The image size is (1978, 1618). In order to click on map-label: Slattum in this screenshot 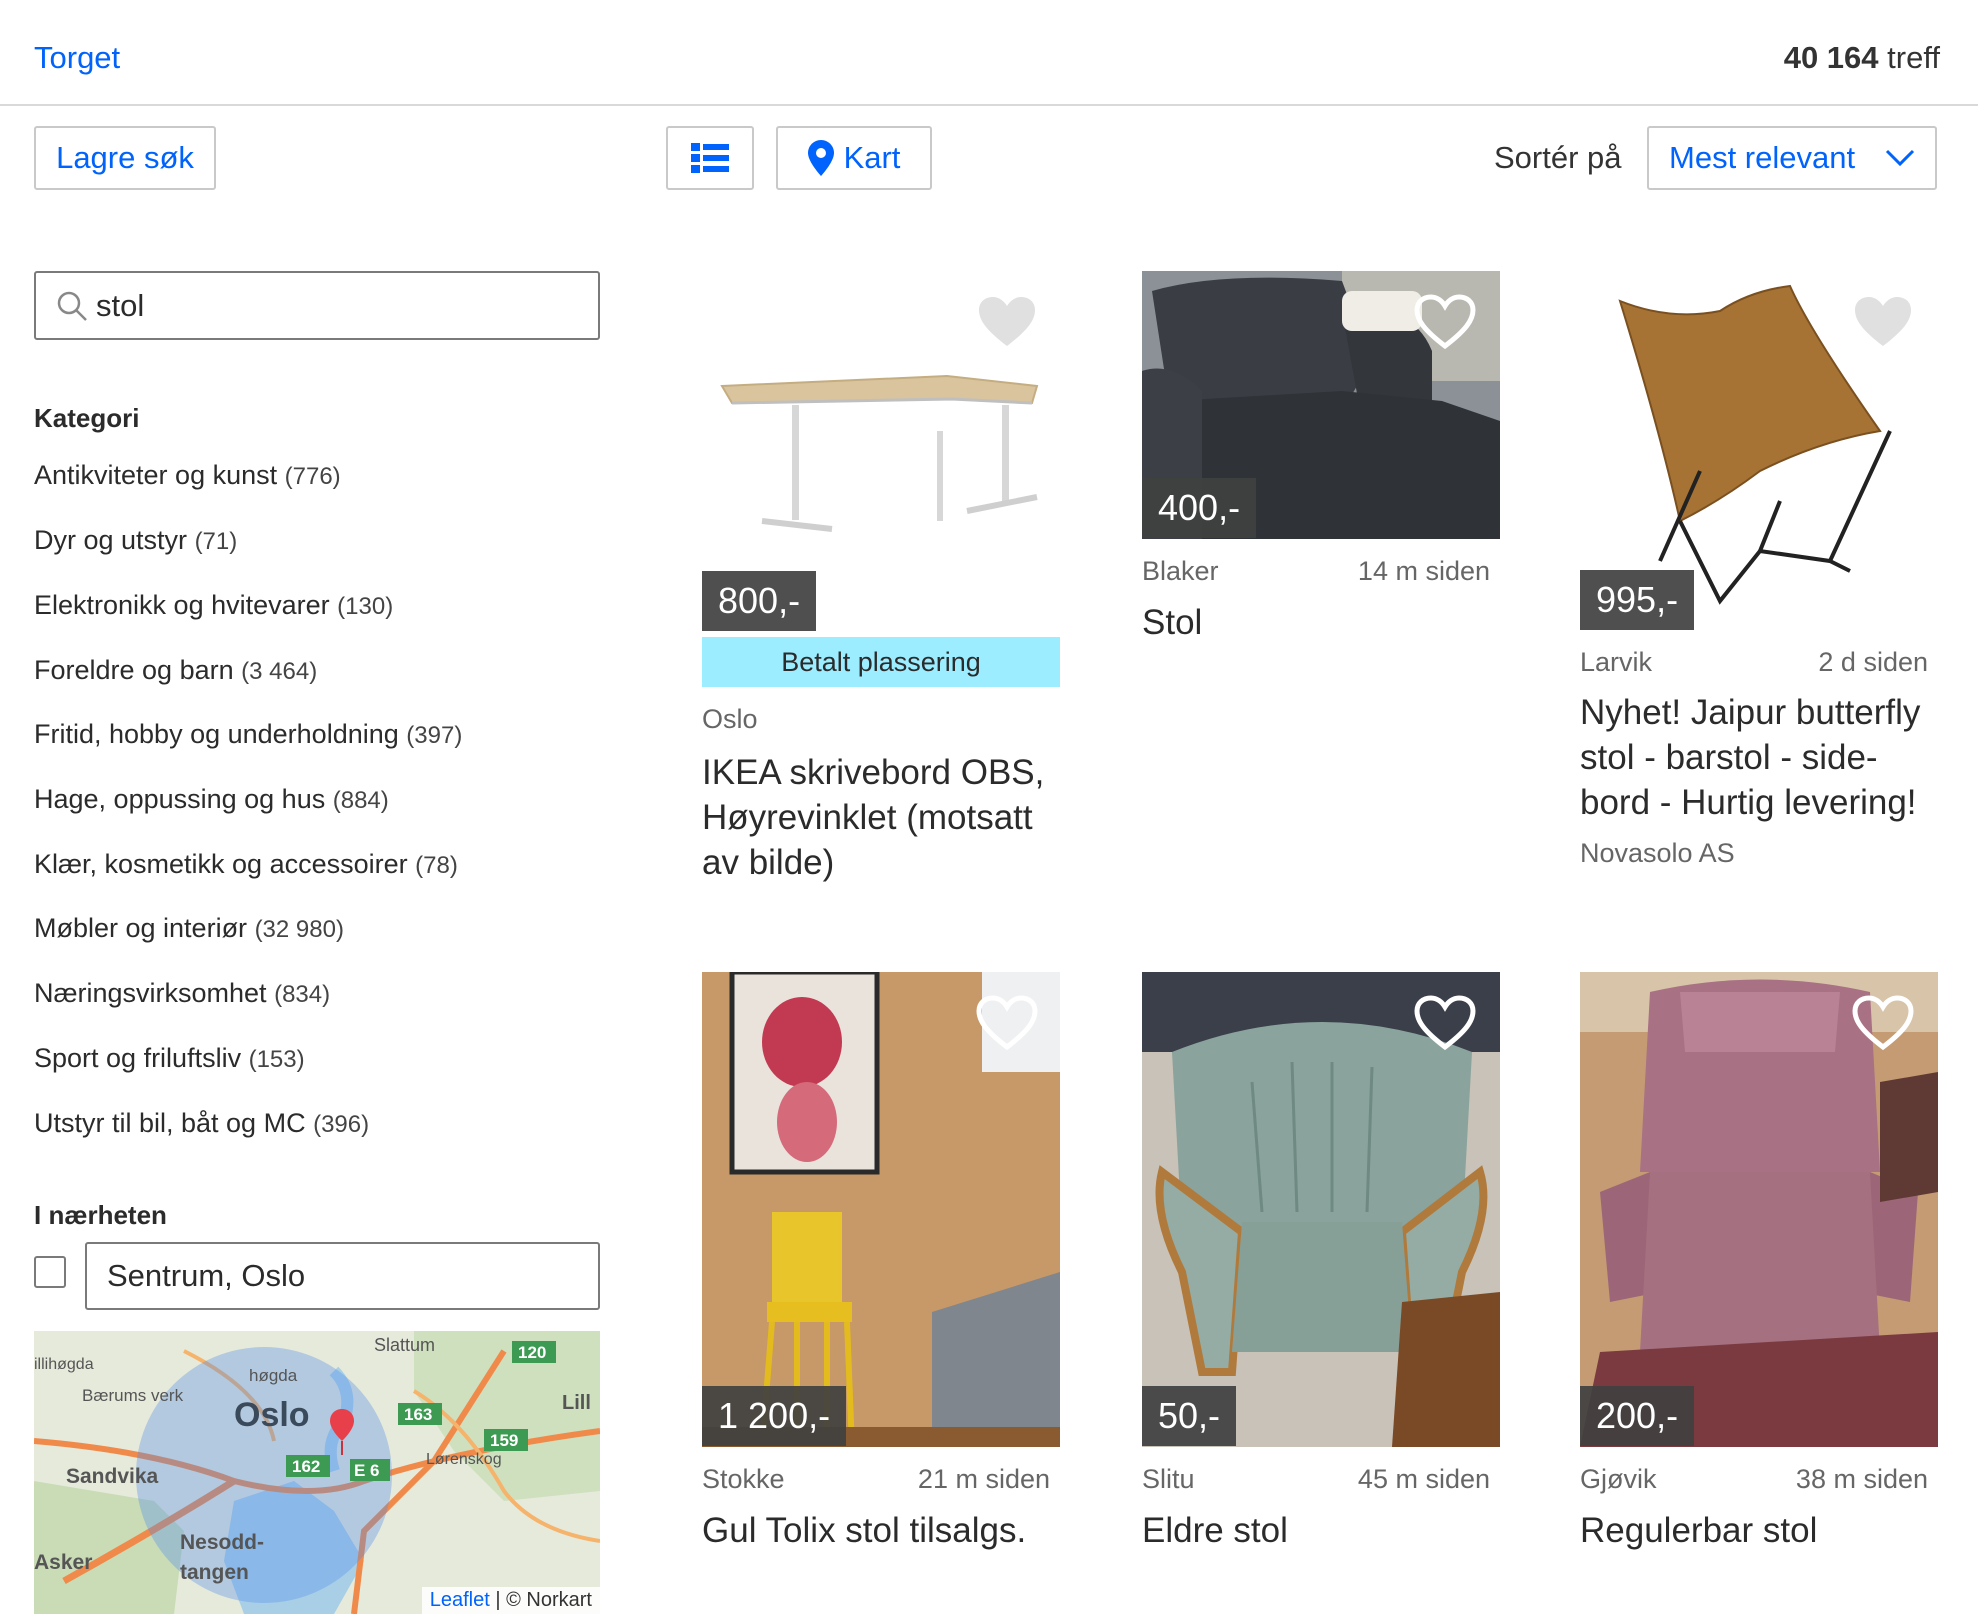, I will do `click(404, 1345)`.